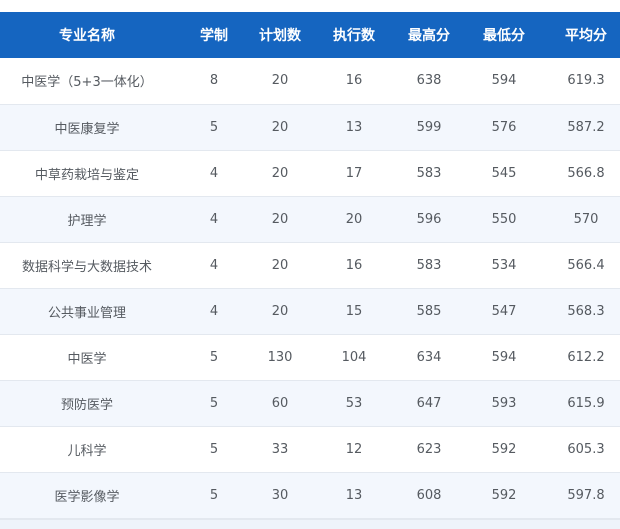 The width and height of the screenshot is (620, 529). What do you see at coordinates (354, 449) in the screenshot?
I see `cell-executed: 12` at bounding box center [354, 449].